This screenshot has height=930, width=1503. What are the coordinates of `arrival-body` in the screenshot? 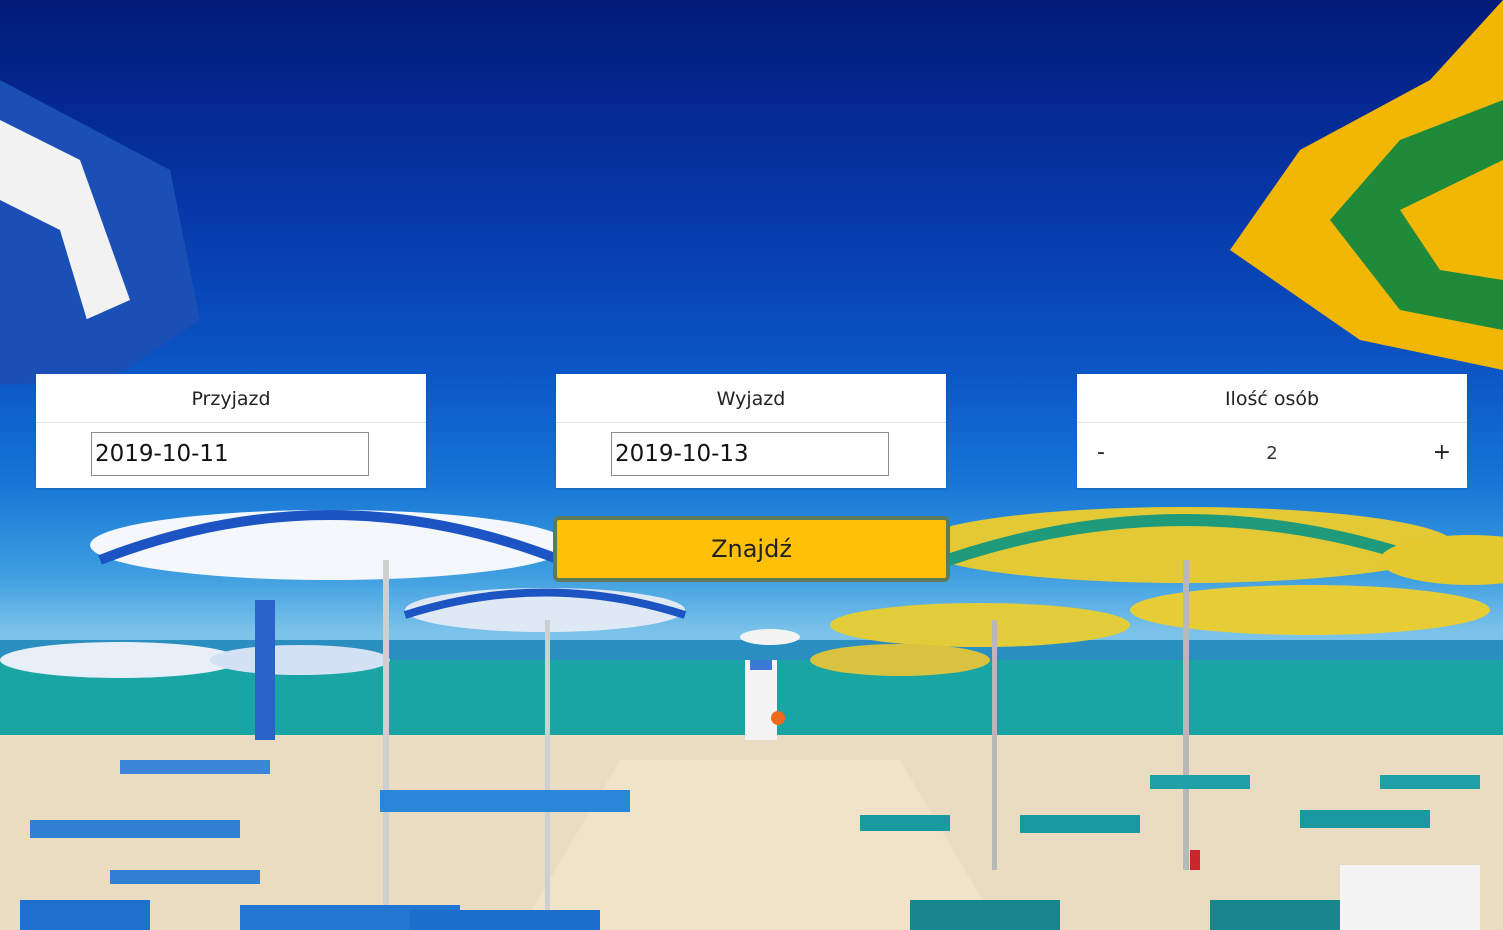 It's located at (231, 455).